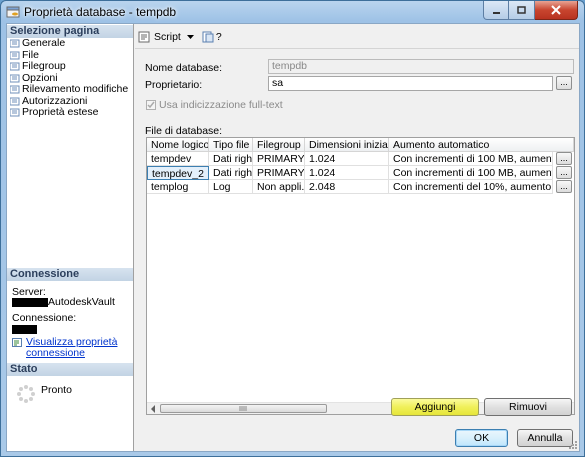  I want to click on cancel-button: Annulla, so click(545, 438).